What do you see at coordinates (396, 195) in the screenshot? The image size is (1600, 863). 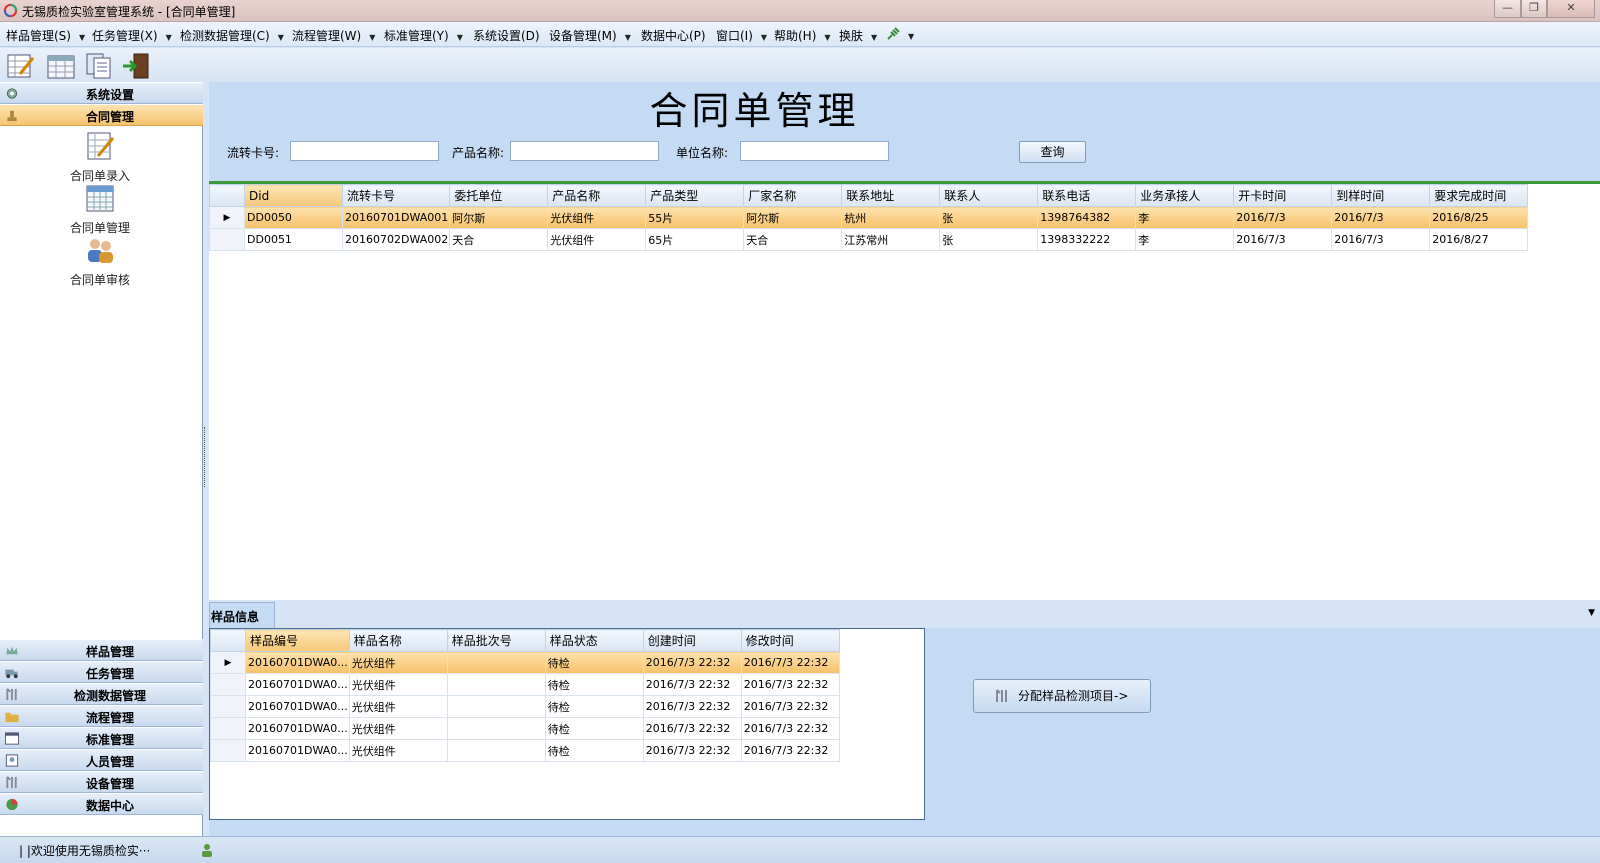 I see `column-header: 流转卡号` at bounding box center [396, 195].